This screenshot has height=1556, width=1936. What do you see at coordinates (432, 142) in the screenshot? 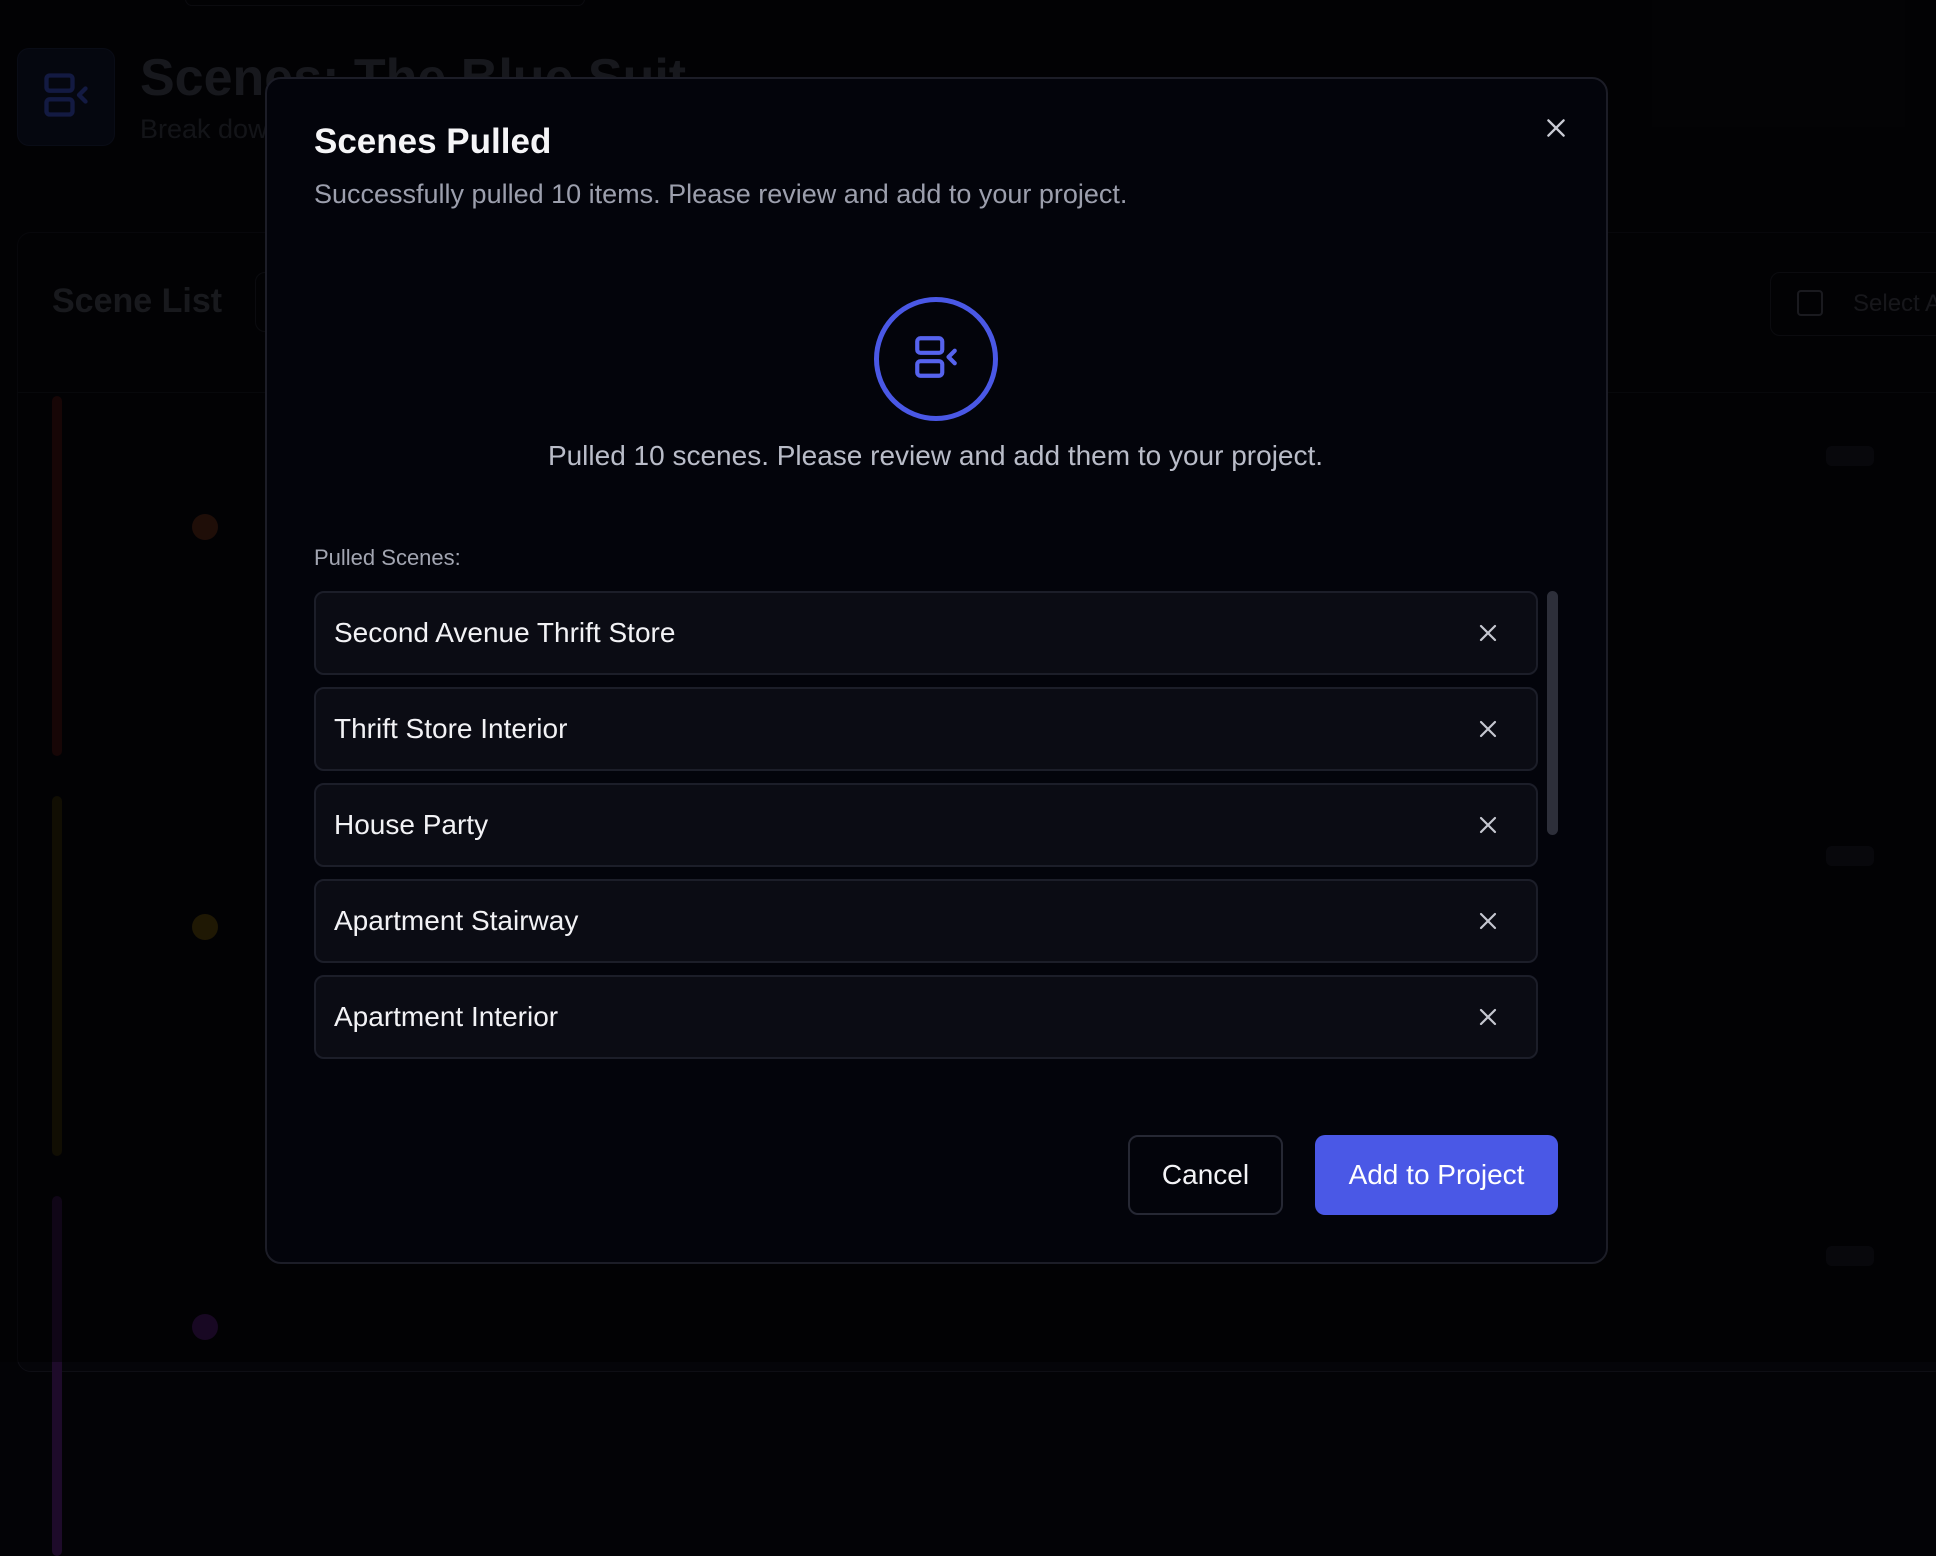
I see `dialog-title: Scenes Pulled` at bounding box center [432, 142].